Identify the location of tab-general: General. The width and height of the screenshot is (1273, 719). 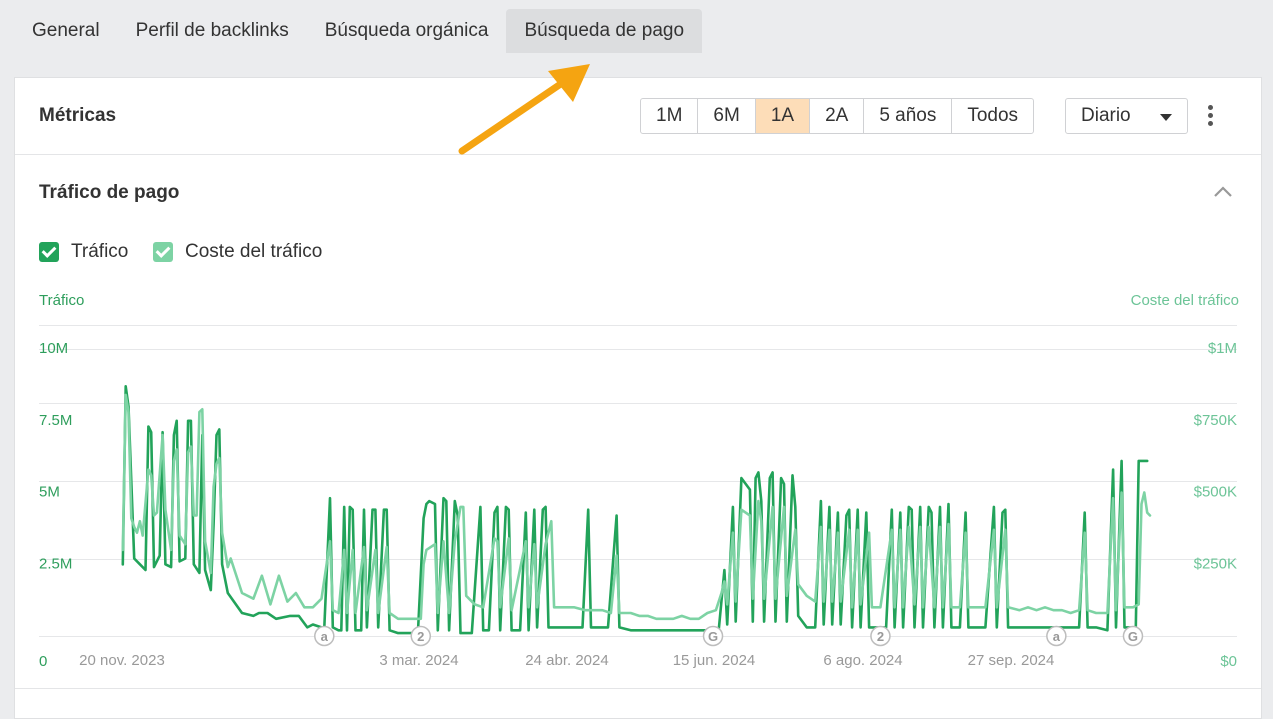
(66, 31).